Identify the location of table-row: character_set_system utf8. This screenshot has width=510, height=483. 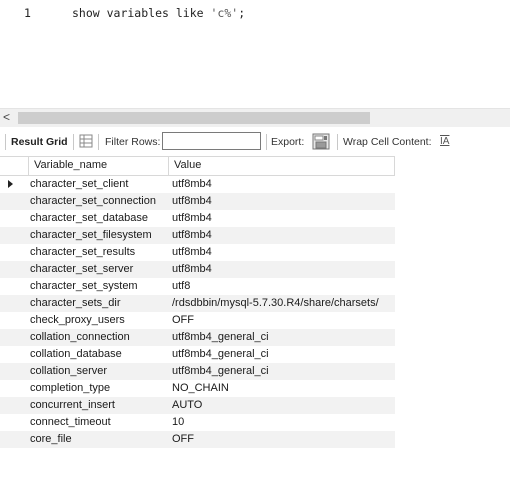
(197, 286).